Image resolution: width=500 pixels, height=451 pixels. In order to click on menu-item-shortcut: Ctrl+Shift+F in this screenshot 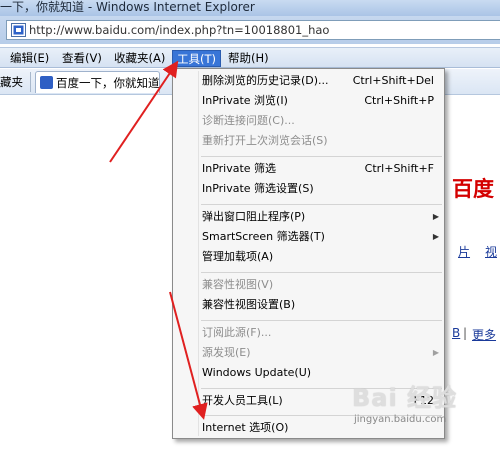, I will do `click(399, 168)`.